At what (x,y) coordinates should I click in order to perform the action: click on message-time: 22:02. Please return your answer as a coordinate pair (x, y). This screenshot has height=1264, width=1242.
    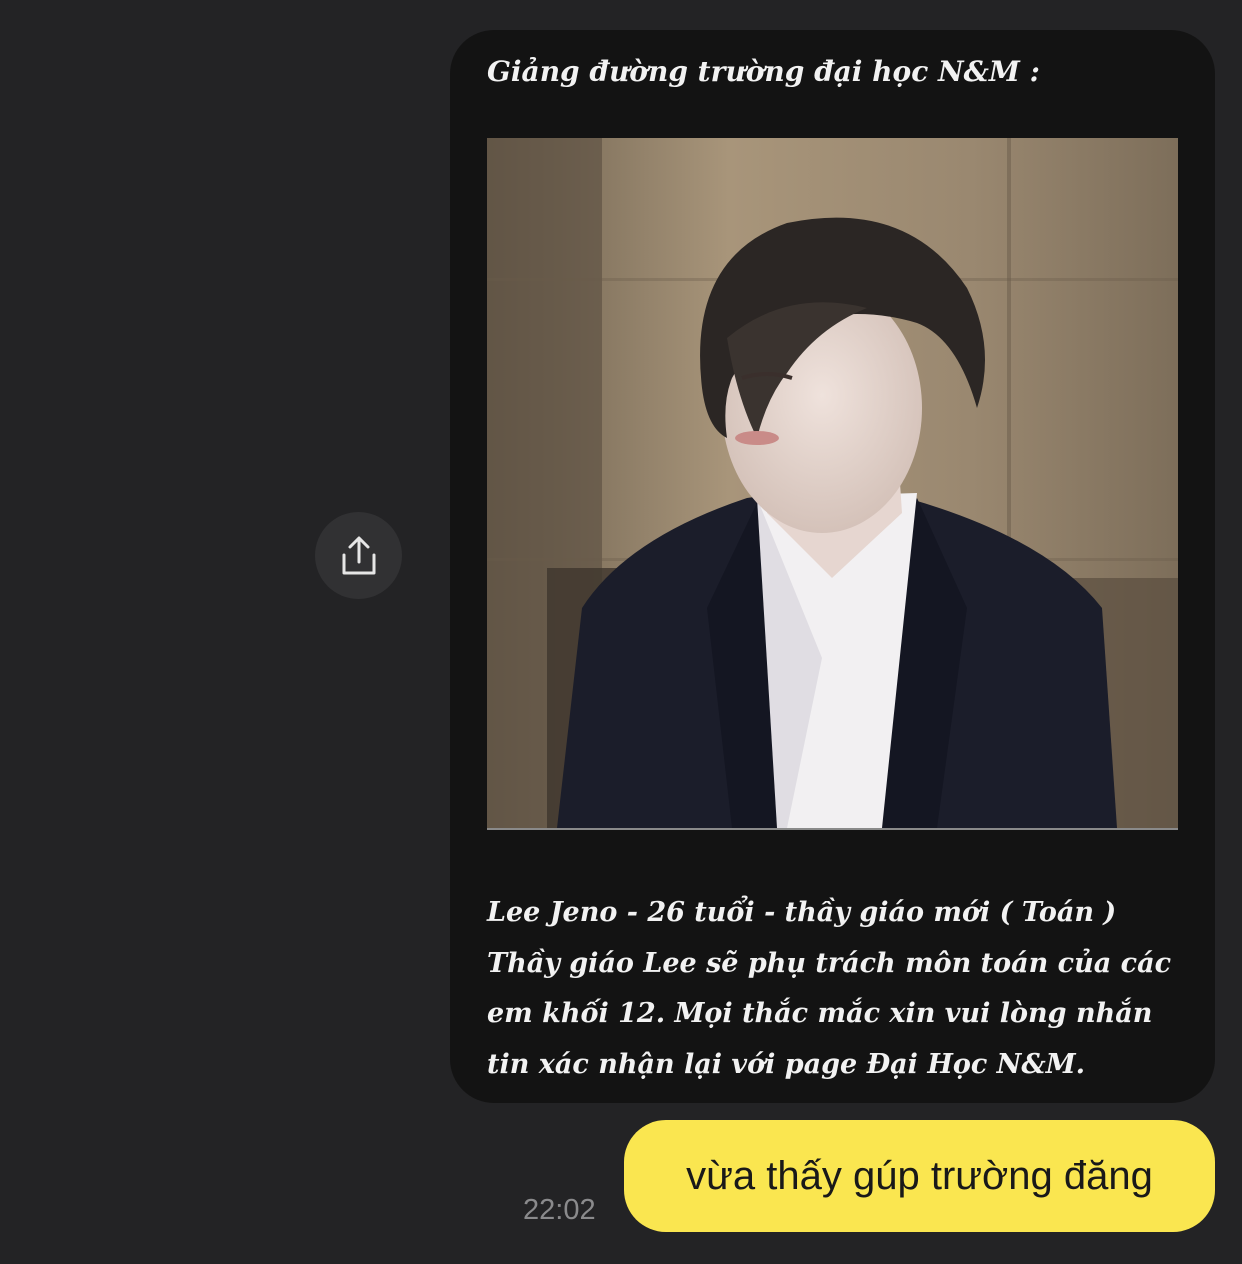
    Looking at the image, I should click on (559, 1210).